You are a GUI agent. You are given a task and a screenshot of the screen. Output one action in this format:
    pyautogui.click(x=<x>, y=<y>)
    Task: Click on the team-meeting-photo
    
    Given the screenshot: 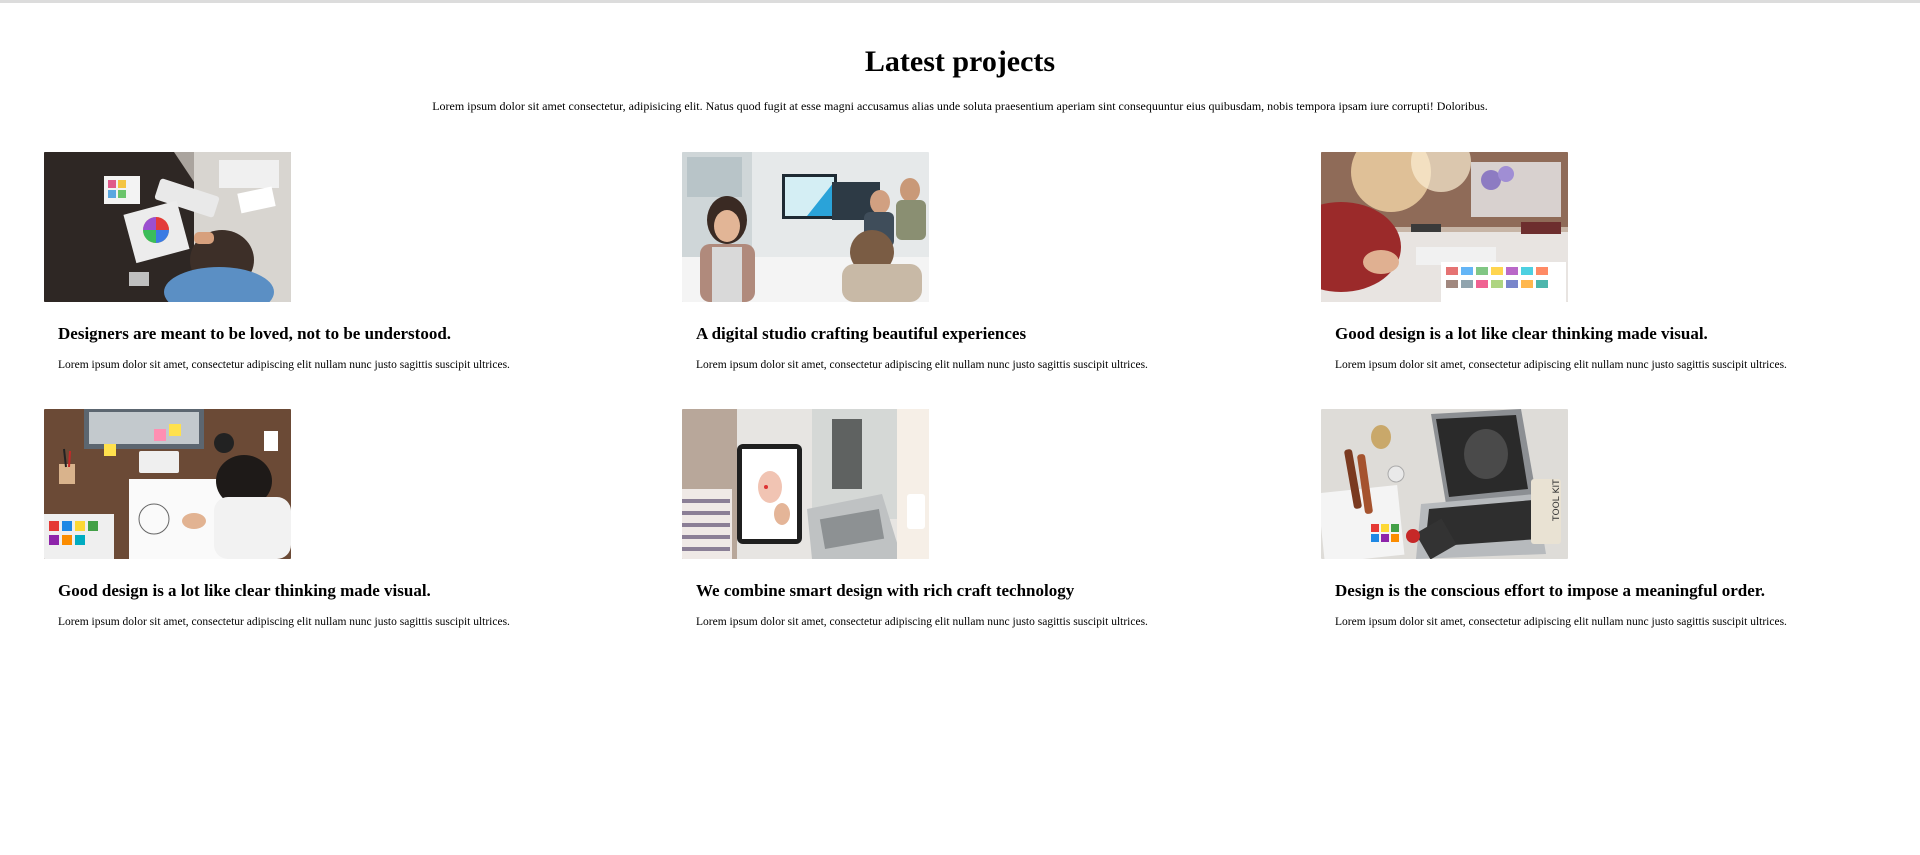 What is the action you would take?
    pyautogui.click(x=805, y=227)
    